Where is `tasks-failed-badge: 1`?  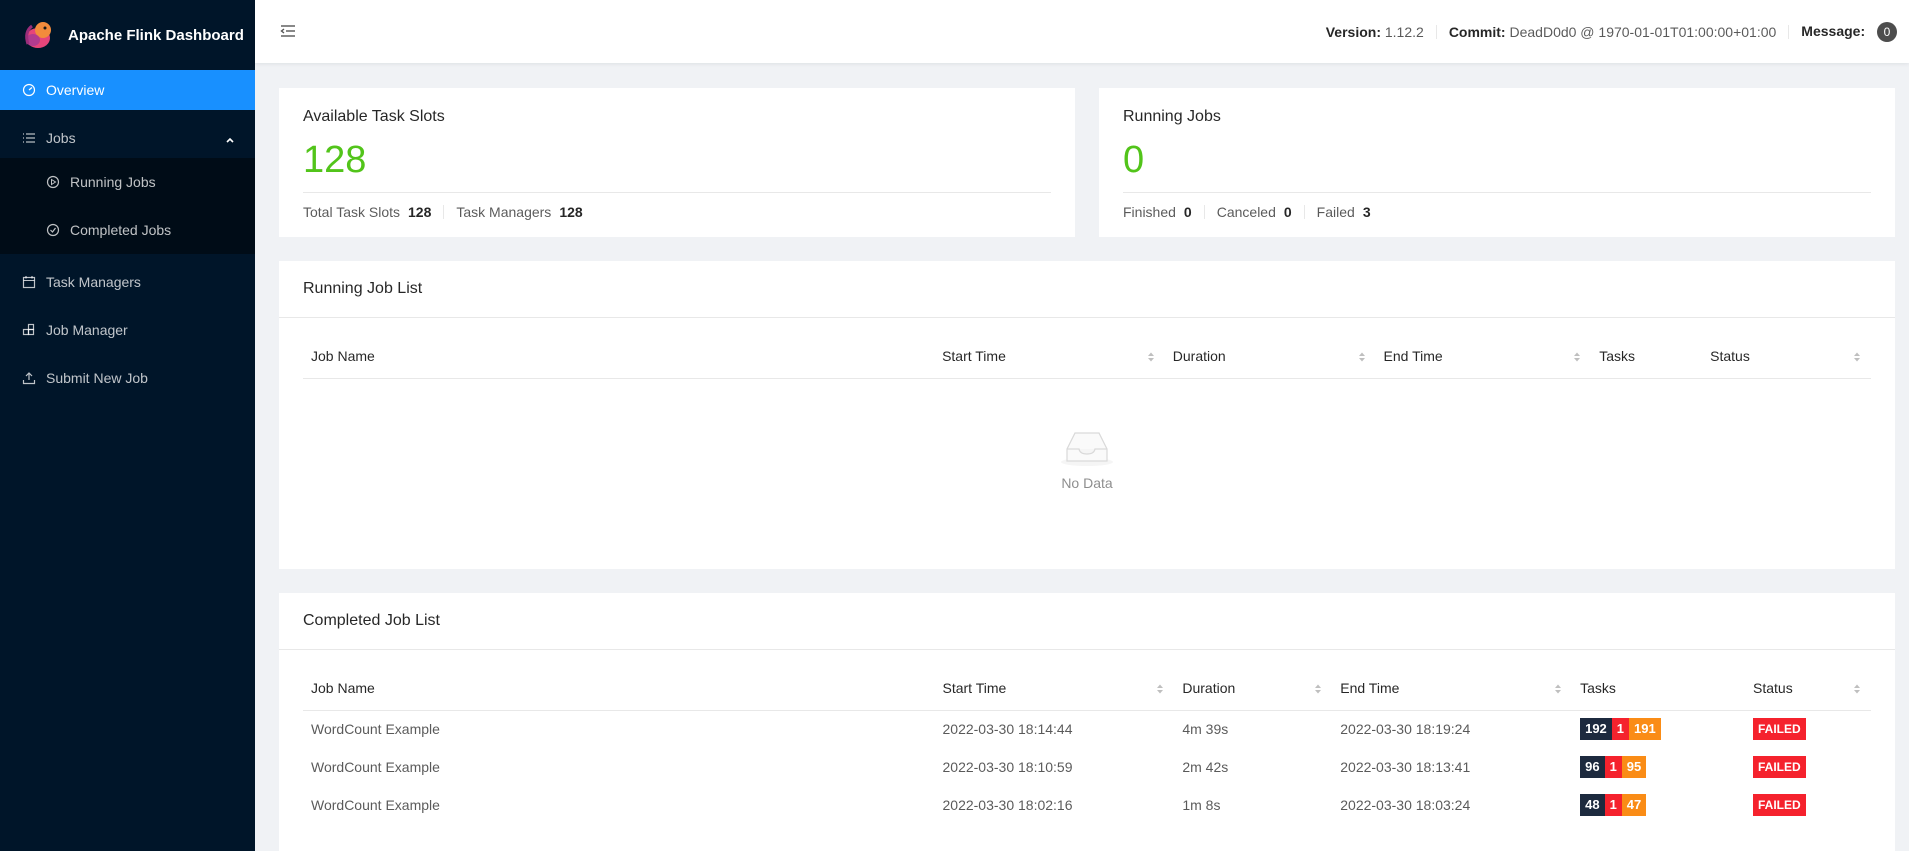 tasks-failed-badge: 1 is located at coordinates (1613, 805).